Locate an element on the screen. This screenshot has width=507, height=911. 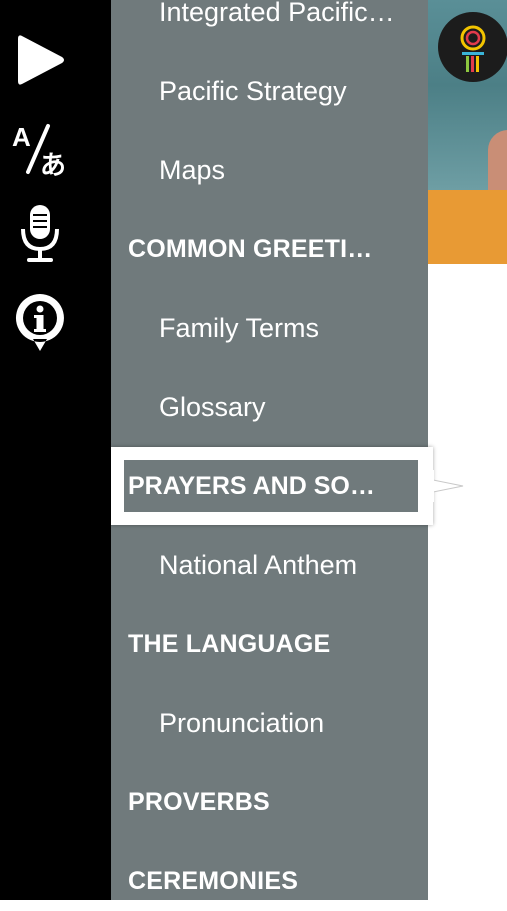
menu-item-pronunciation: Pronunciation is located at coordinates (269, 723).